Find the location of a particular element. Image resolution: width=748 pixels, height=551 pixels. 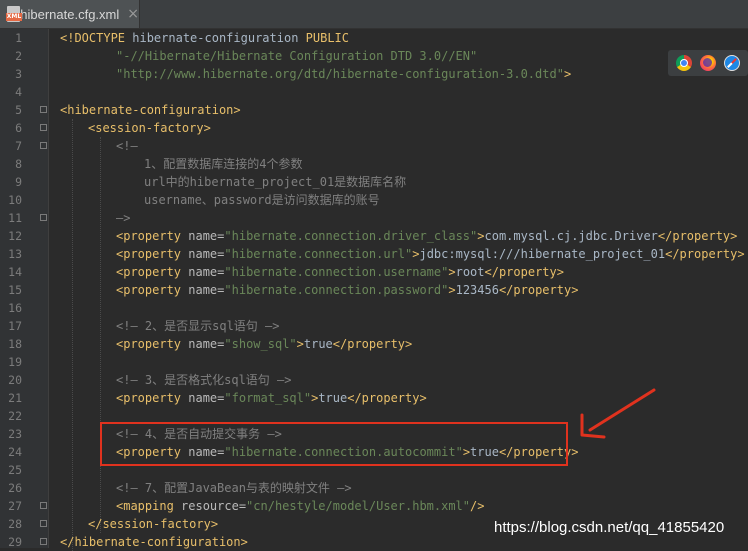

code-line: username、password是访问数据库的账号 is located at coordinates (262, 200).